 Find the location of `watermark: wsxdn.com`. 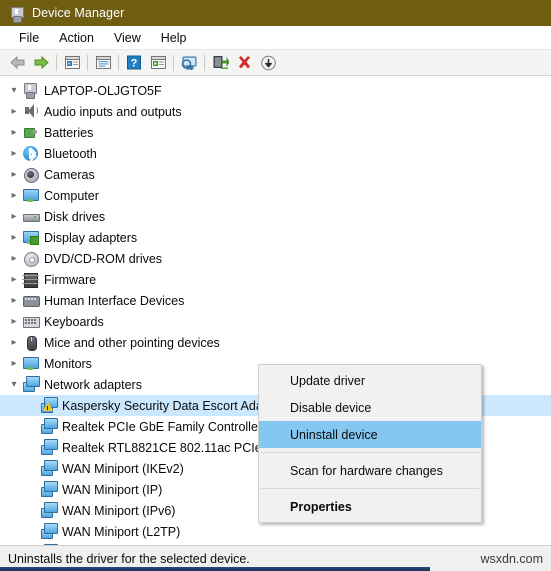

watermark: wsxdn.com is located at coordinates (511, 558).